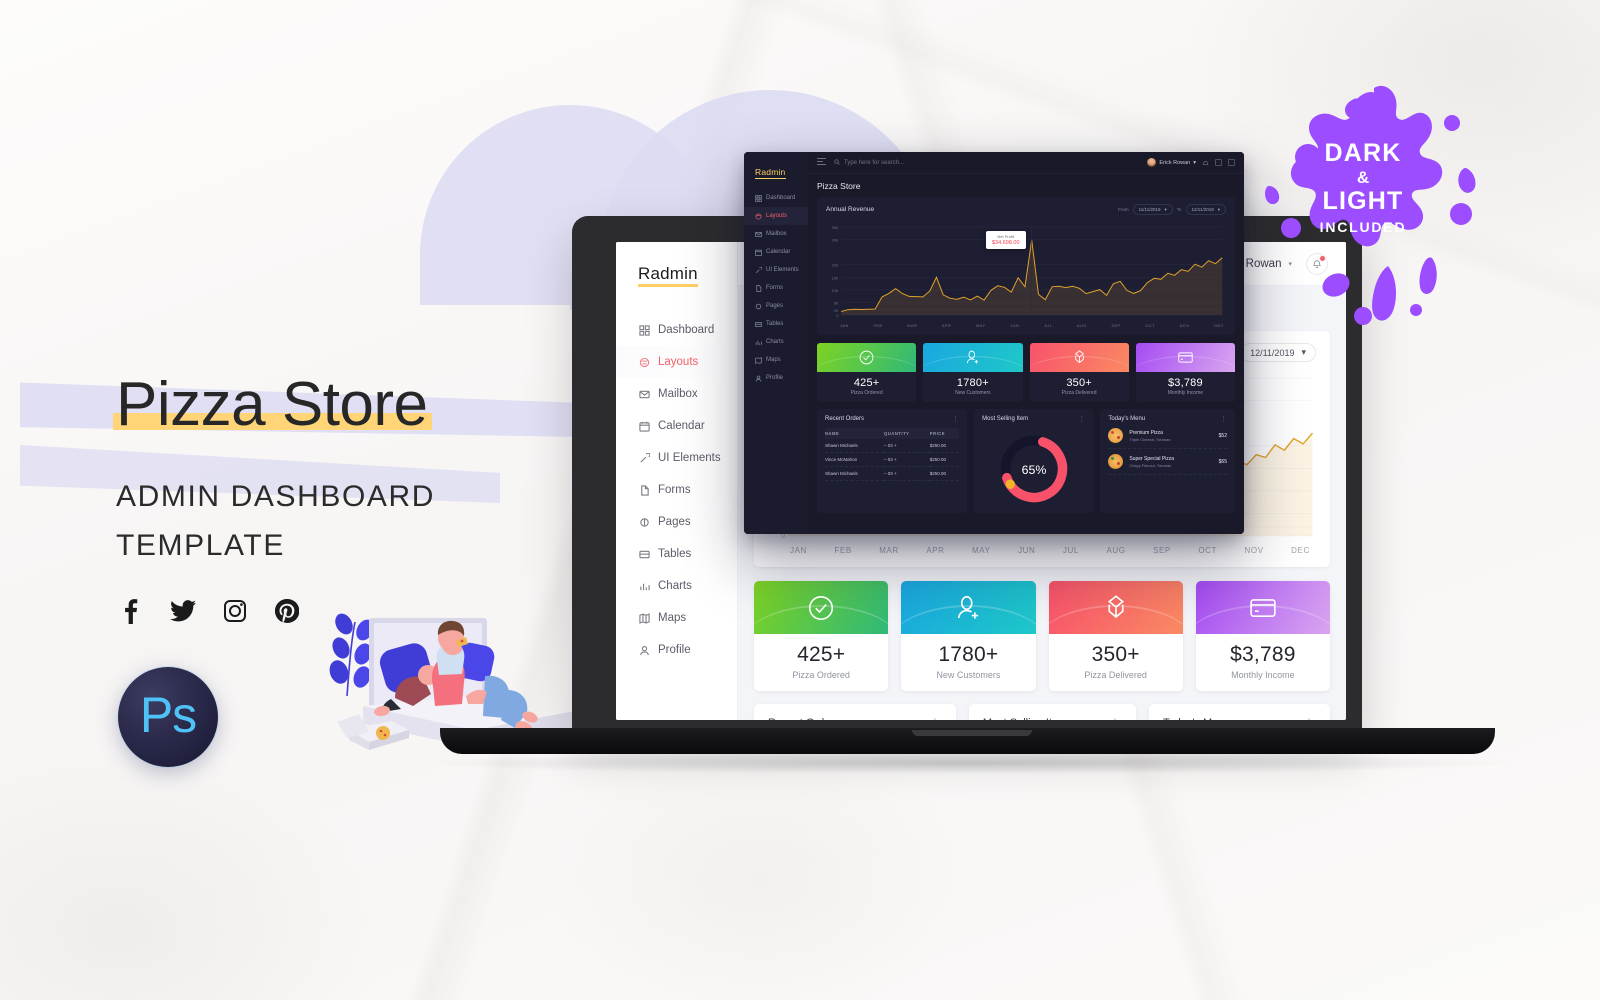 The width and height of the screenshot is (1600, 1000). I want to click on dark-date-range: From 11/11/2019 ▾ To 12/11/2019 ▾, so click(1172, 209).